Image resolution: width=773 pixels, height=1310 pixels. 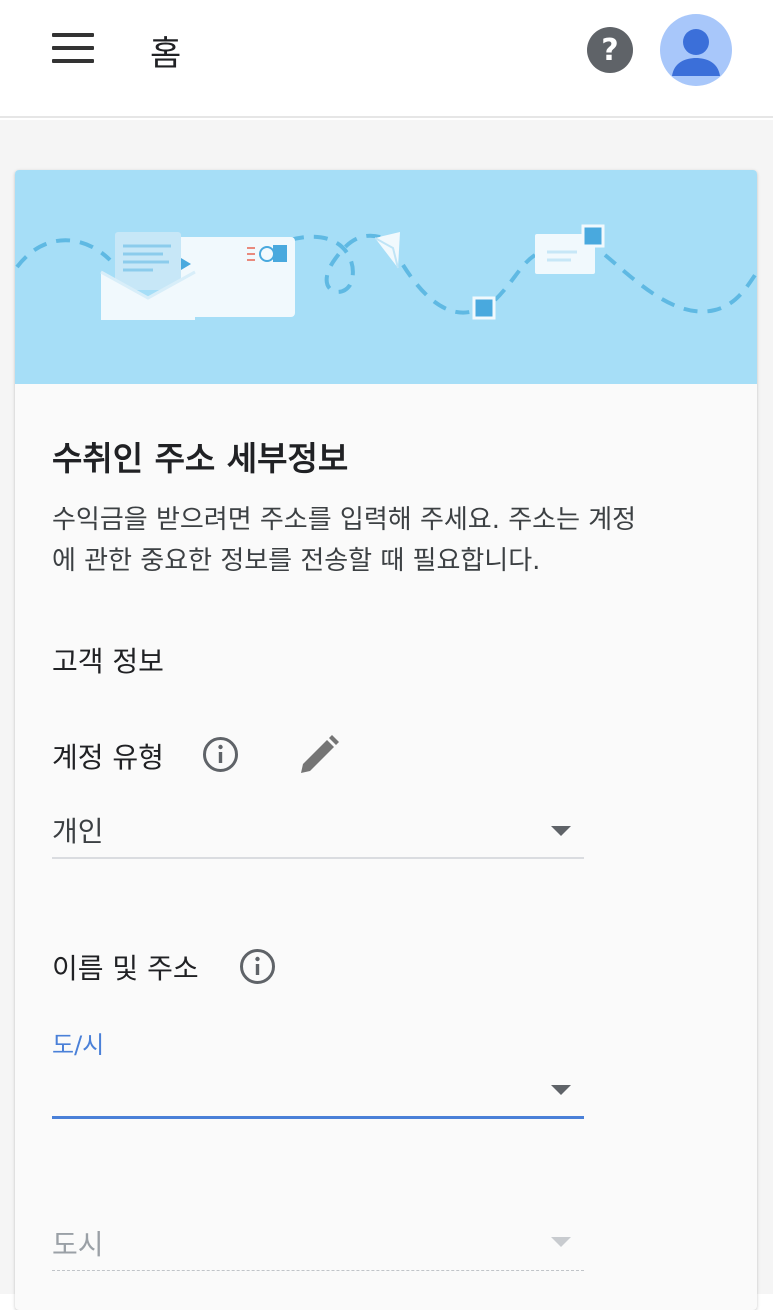 What do you see at coordinates (386, 59) in the screenshot?
I see `top-app-bar: 홈 ?` at bounding box center [386, 59].